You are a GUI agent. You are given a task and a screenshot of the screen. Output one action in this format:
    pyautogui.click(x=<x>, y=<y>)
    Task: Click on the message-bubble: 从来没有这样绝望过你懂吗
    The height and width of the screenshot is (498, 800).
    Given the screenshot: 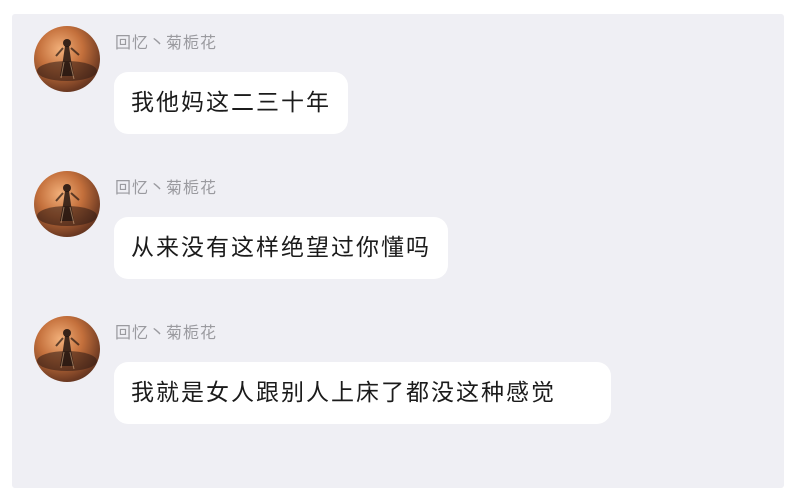 What is the action you would take?
    pyautogui.click(x=281, y=248)
    